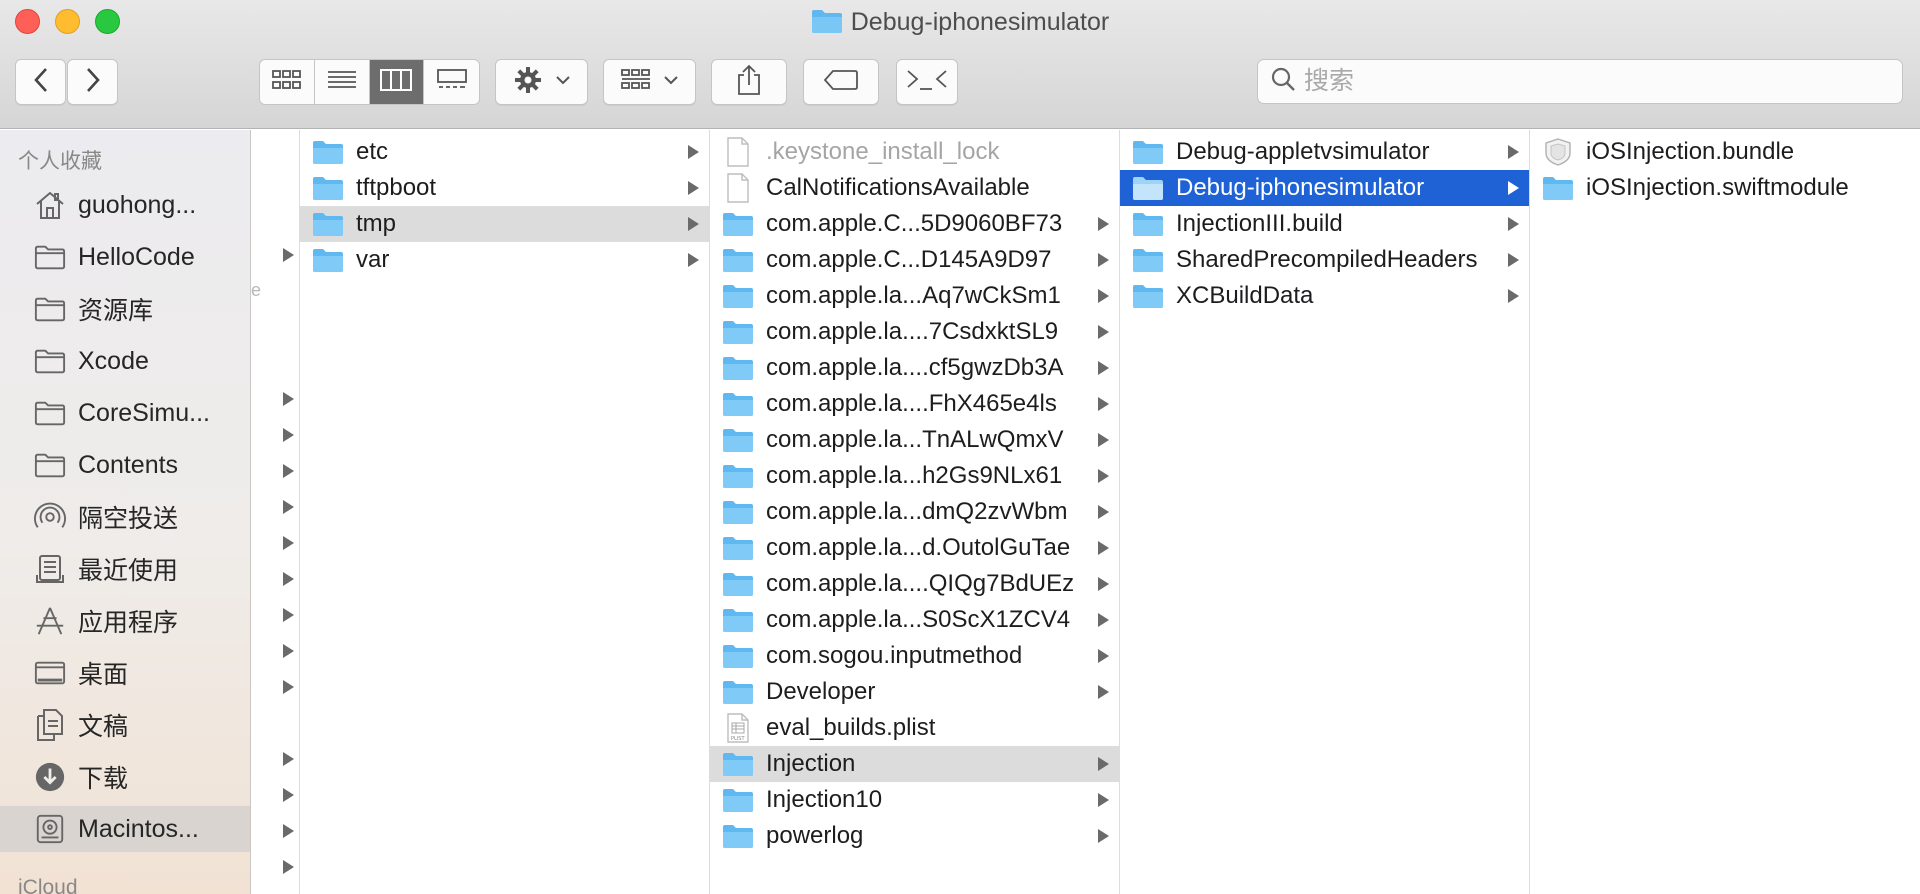 Image resolution: width=1920 pixels, height=894 pixels. What do you see at coordinates (914, 692) in the screenshot?
I see `folder-row: Developer` at bounding box center [914, 692].